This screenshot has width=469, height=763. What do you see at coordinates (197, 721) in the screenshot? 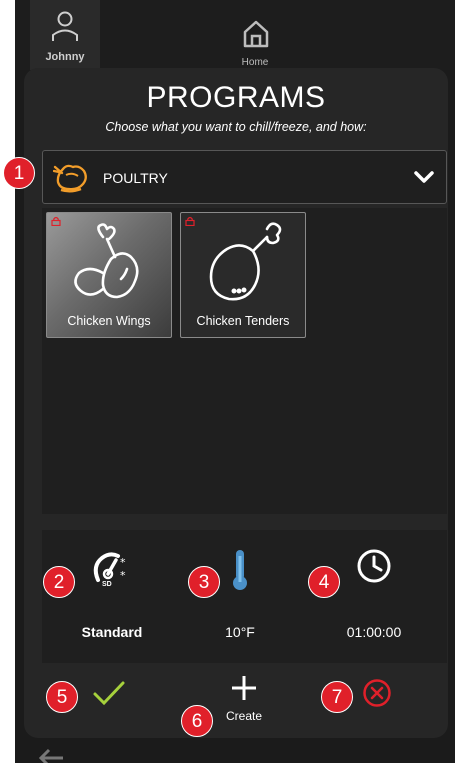
I see `callout-badge-6: 6` at bounding box center [197, 721].